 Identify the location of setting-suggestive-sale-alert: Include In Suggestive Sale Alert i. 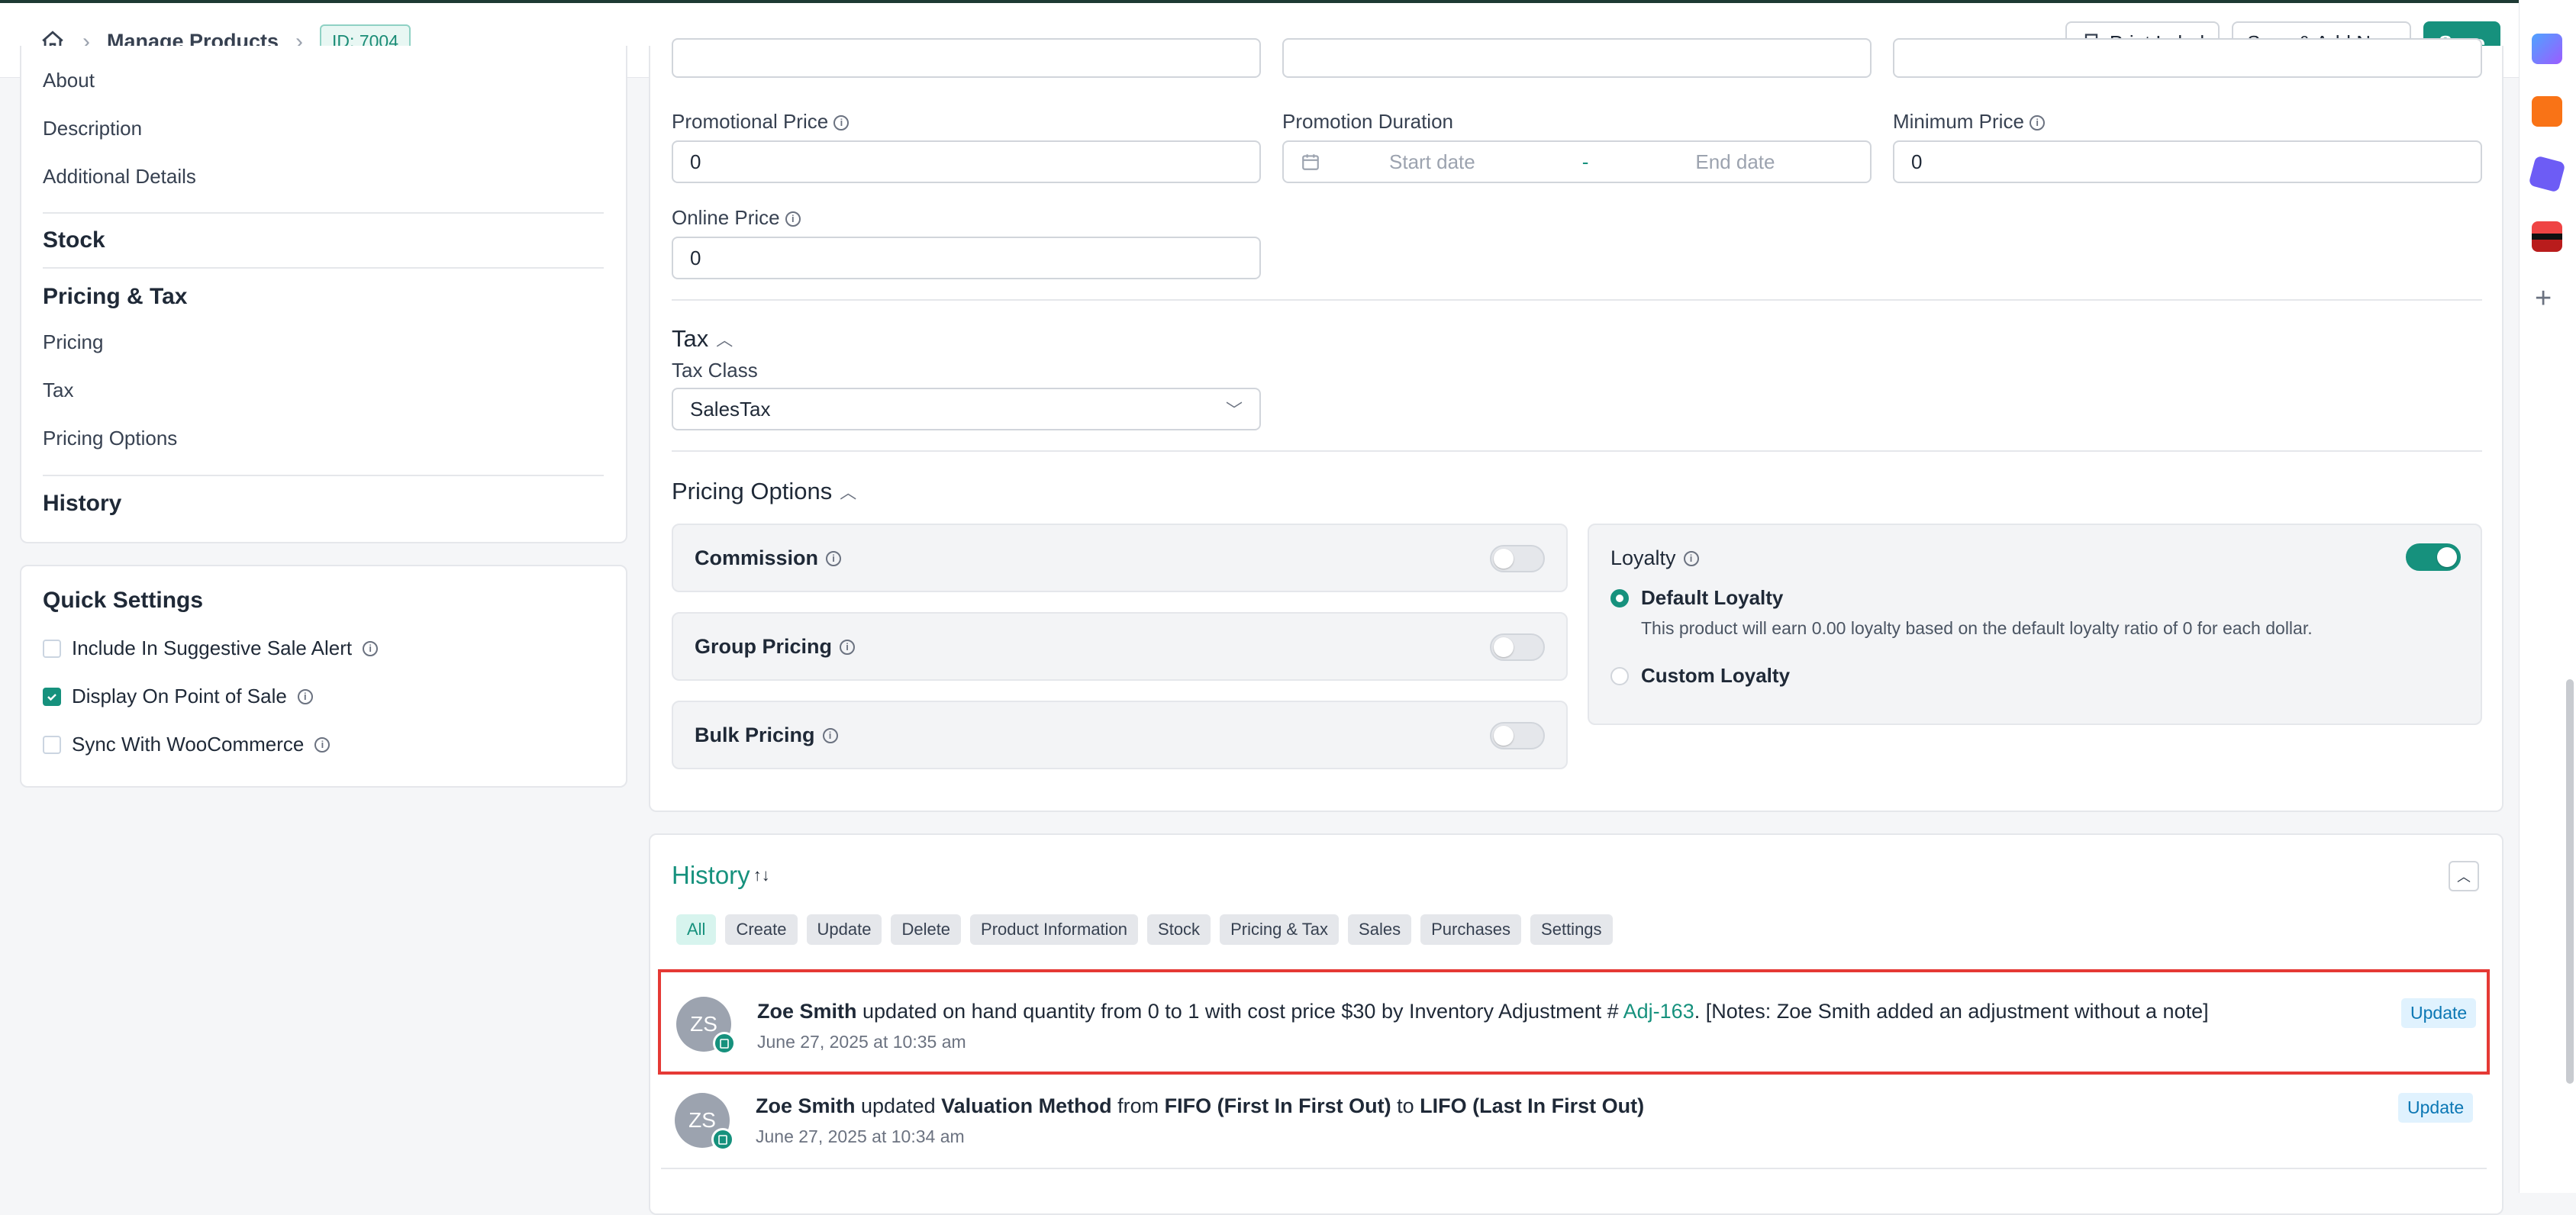
(211, 648).